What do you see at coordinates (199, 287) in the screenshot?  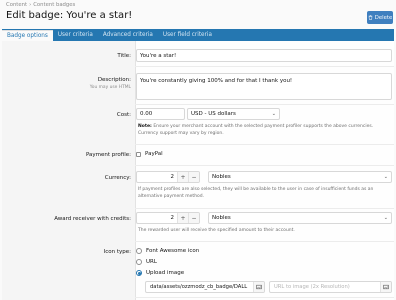 I see `image-path-value: data/assets/ozzmodz_cb_badge/DALL` at bounding box center [199, 287].